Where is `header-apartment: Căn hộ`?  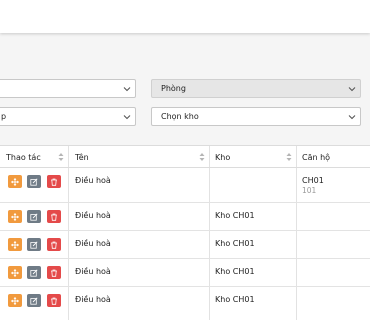 header-apartment: Căn hộ is located at coordinates (316, 157).